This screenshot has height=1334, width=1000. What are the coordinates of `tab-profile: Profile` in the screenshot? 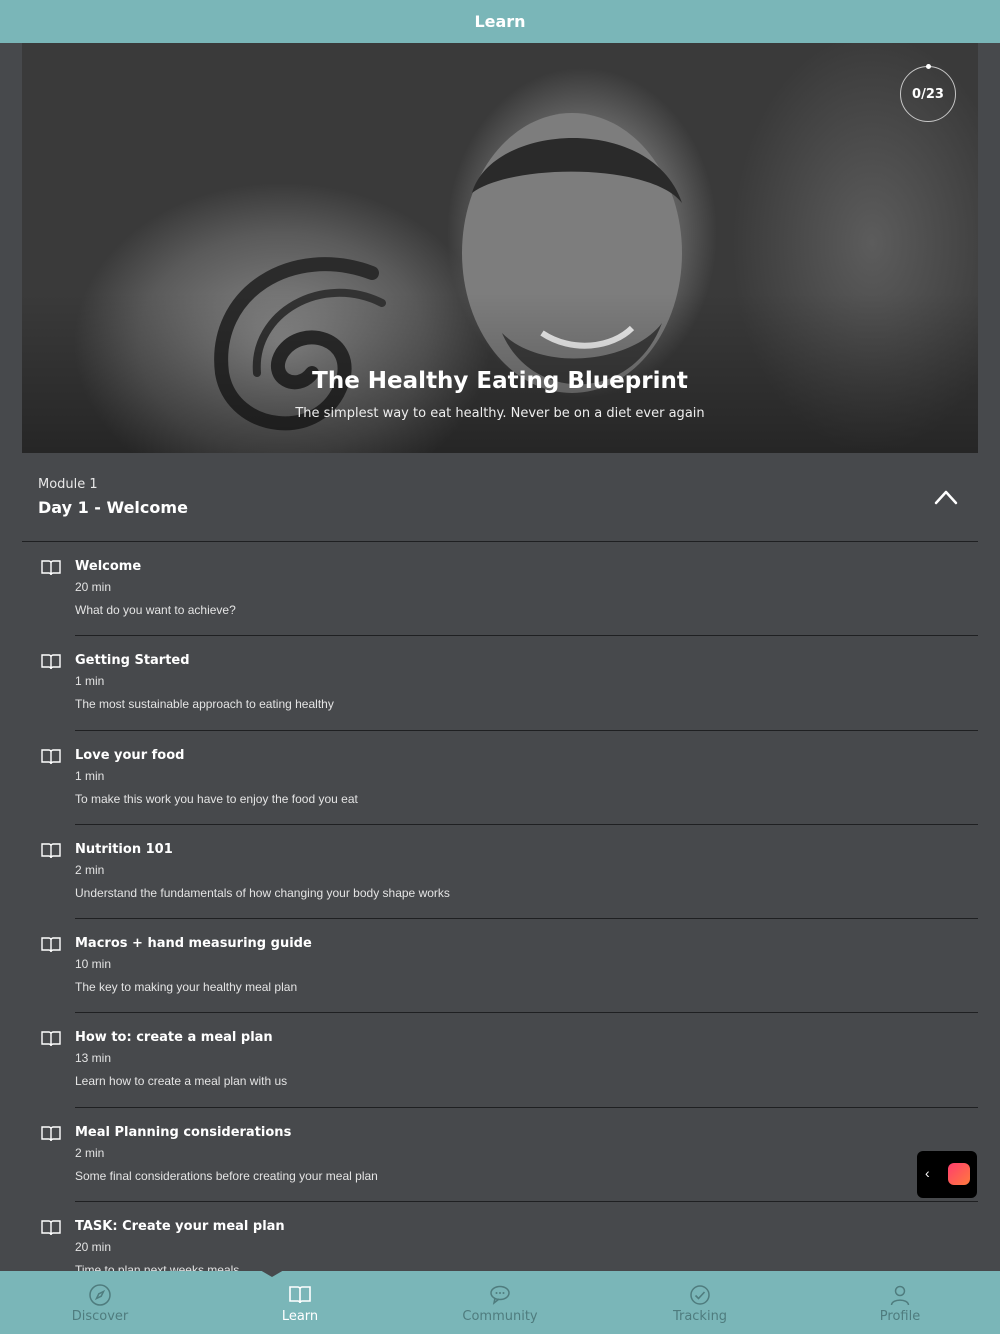 It's located at (900, 1302).